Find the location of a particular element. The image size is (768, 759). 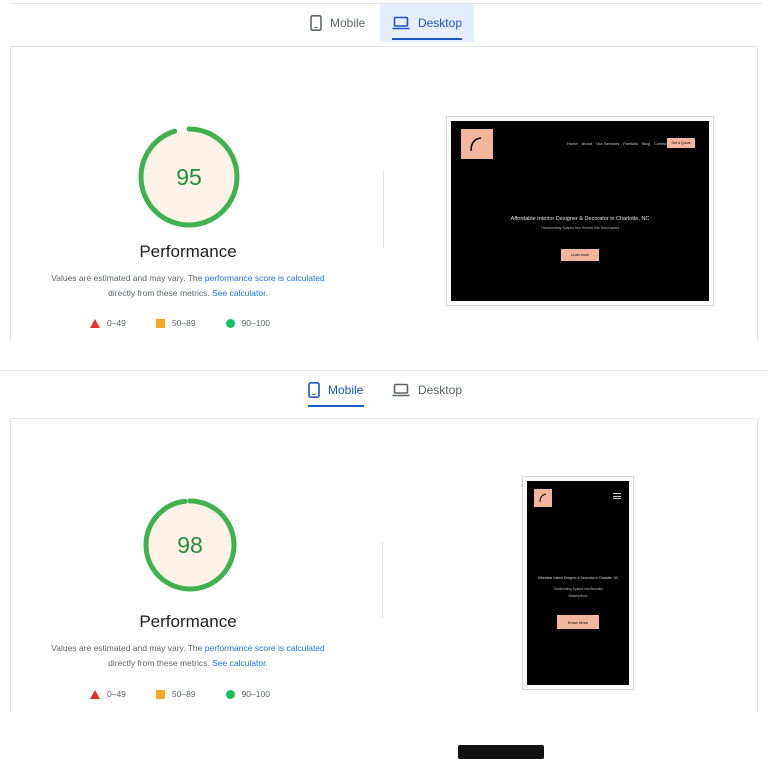

site-cta-button: Get a Quote is located at coordinates (681, 143).